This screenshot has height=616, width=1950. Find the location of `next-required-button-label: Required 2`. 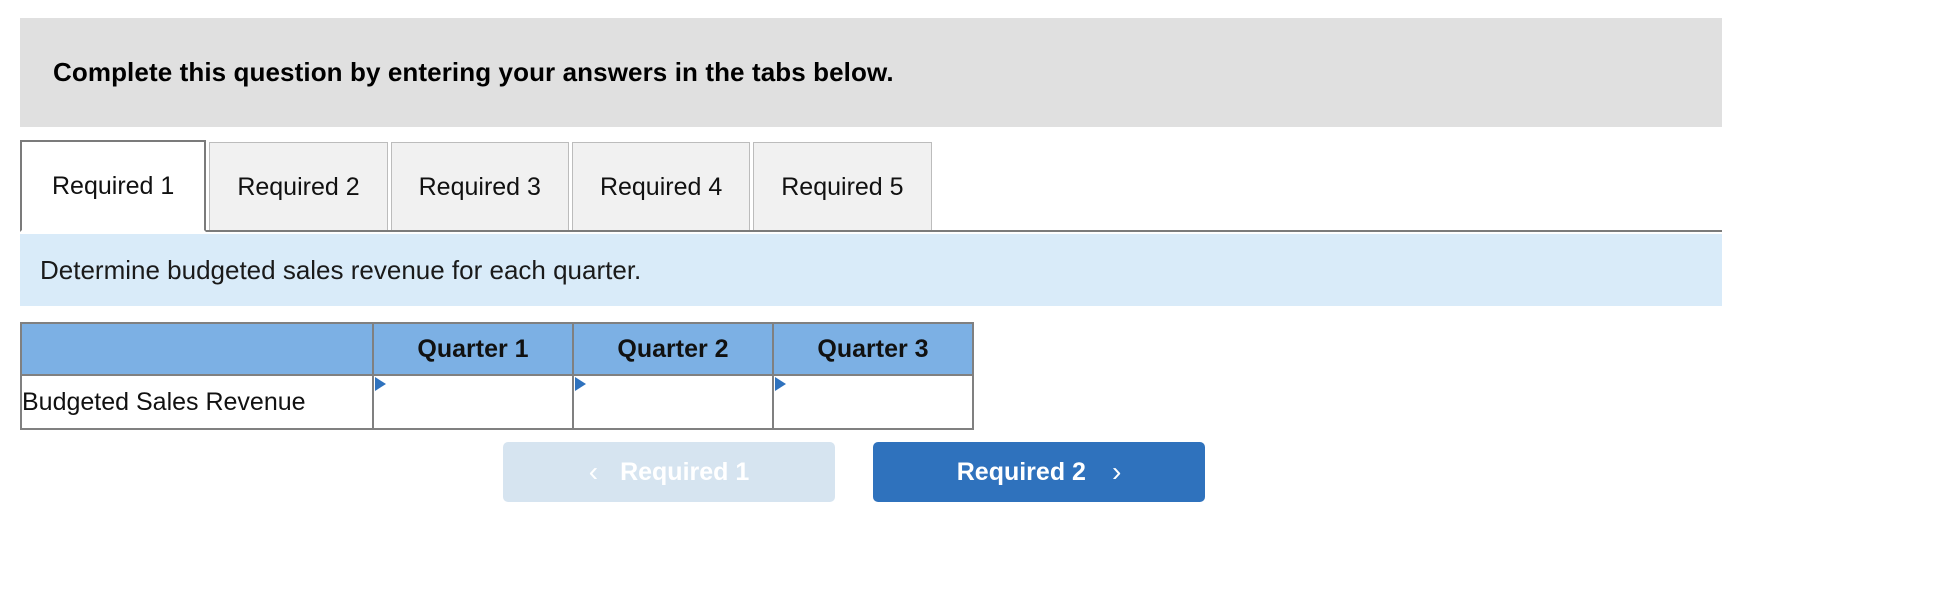

next-required-button-label: Required 2 is located at coordinates (1021, 471).